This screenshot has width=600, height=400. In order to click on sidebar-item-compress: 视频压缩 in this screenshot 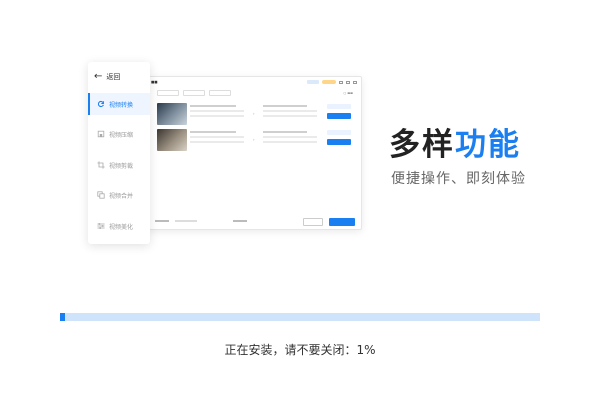, I will do `click(119, 134)`.